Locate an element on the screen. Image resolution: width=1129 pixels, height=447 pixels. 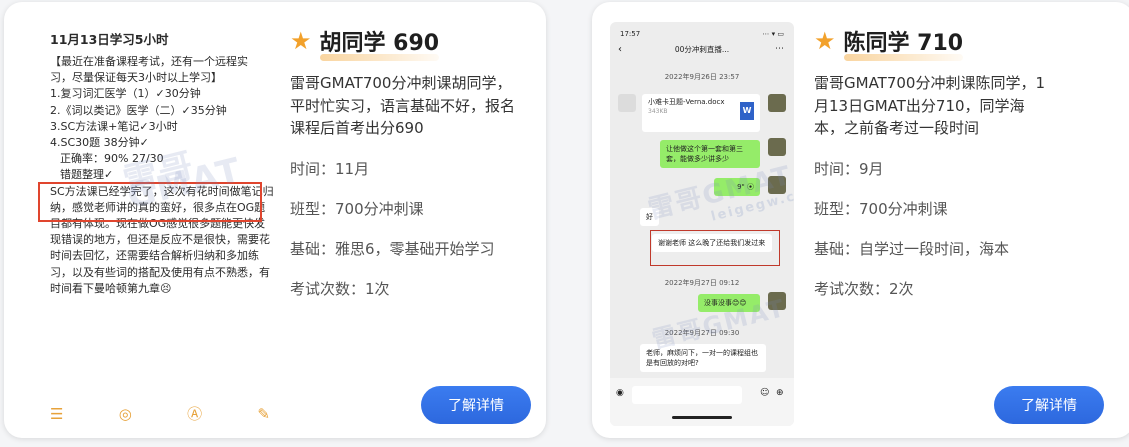
camera-icon: ◎ is located at coordinates (125, 414).